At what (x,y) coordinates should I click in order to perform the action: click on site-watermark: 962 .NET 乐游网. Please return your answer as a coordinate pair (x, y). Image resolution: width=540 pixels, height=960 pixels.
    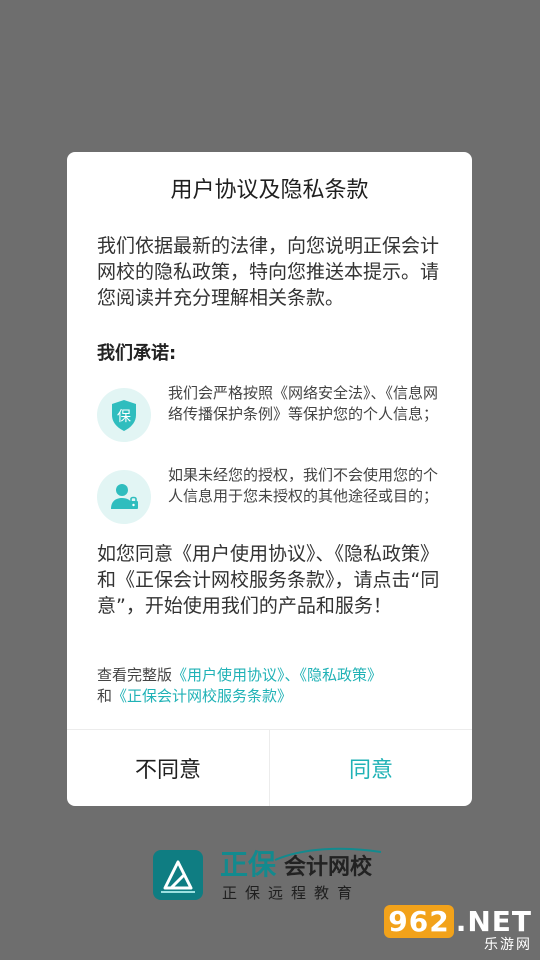
    Looking at the image, I should click on (458, 929).